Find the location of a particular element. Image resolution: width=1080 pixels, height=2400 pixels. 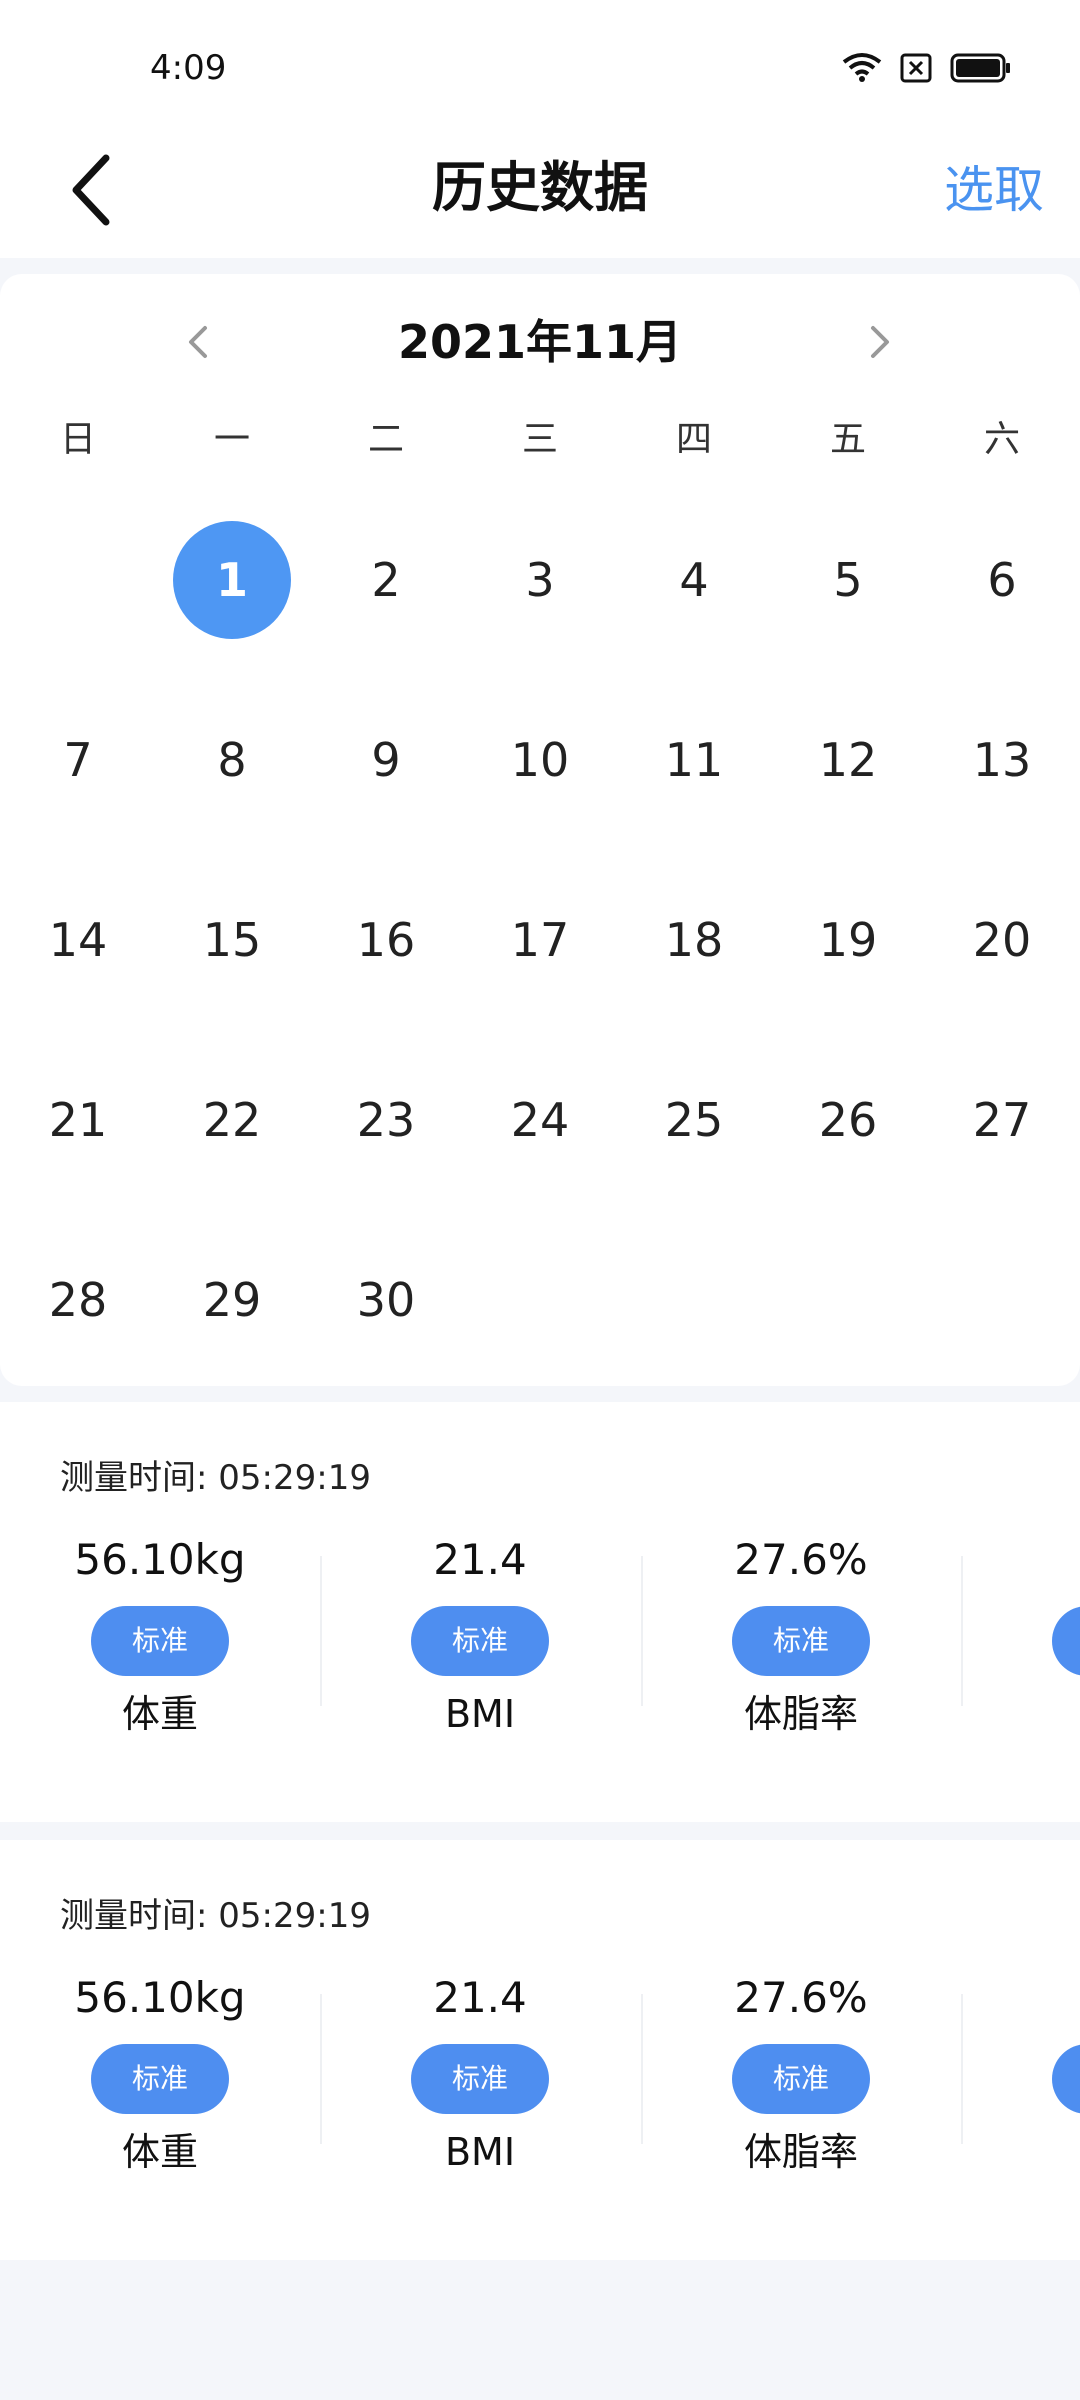

calendar-day-number: 17 is located at coordinates (540, 940).